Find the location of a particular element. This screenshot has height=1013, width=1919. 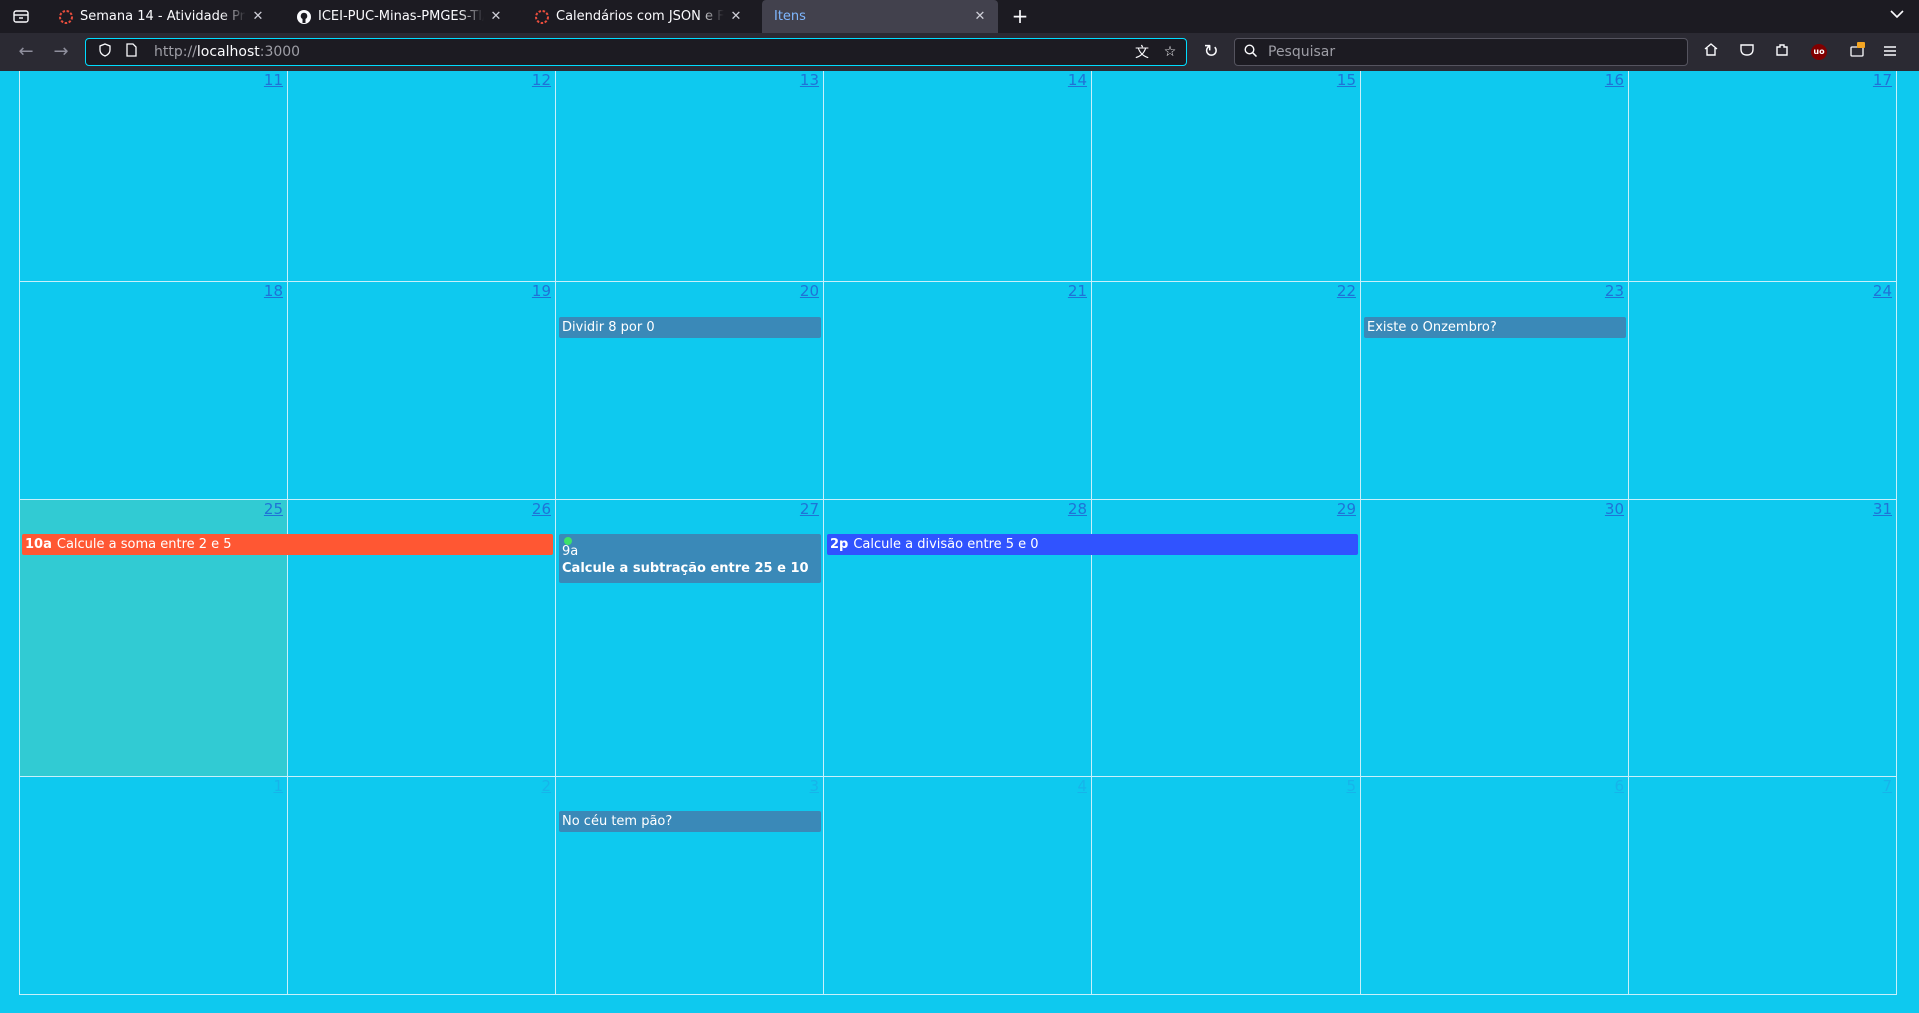

calendar-event: 9a Calcule a subtração entre 25 e 10 is located at coordinates (690, 558).